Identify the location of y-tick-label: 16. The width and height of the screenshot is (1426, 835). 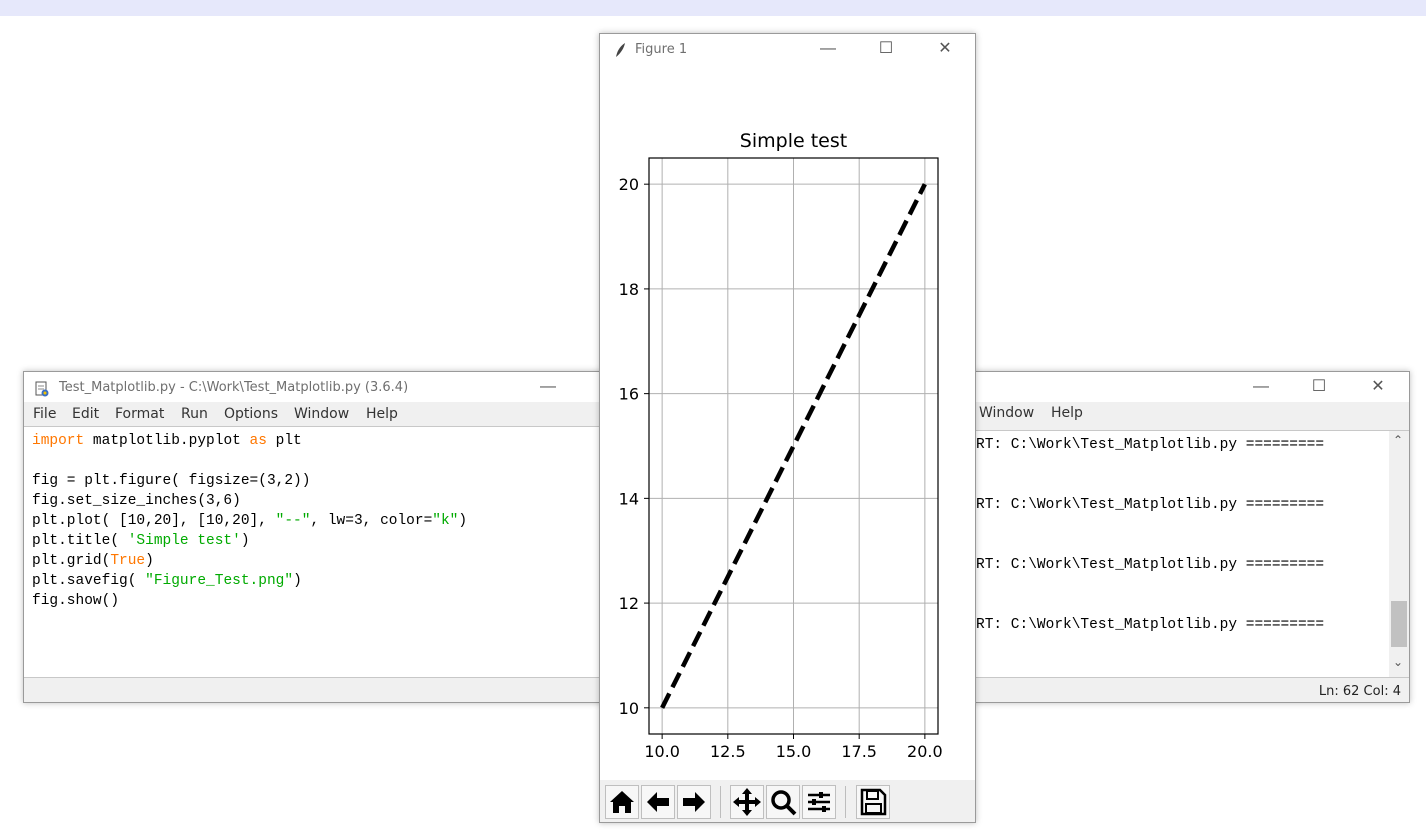
(629, 394).